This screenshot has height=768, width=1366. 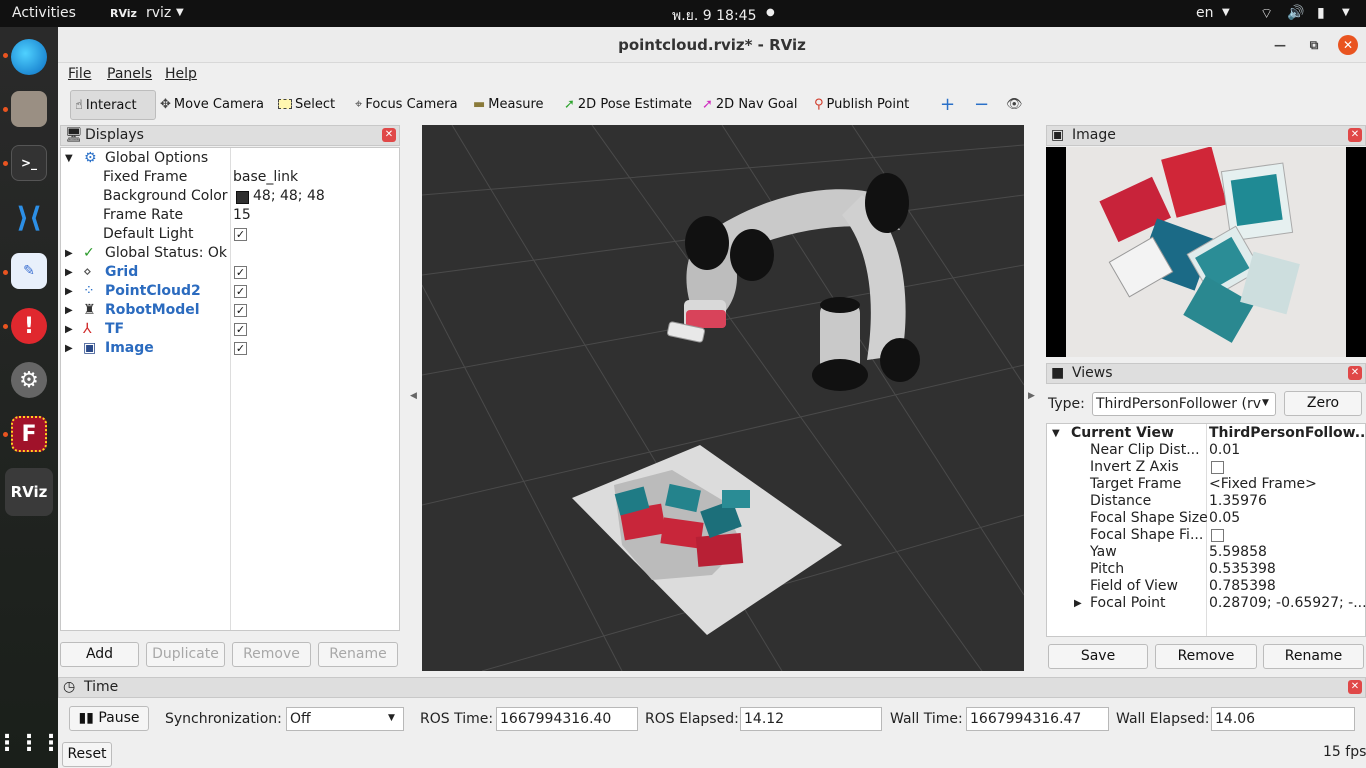 What do you see at coordinates (265, 177) in the screenshot?
I see `fixed-frame-value: base_link` at bounding box center [265, 177].